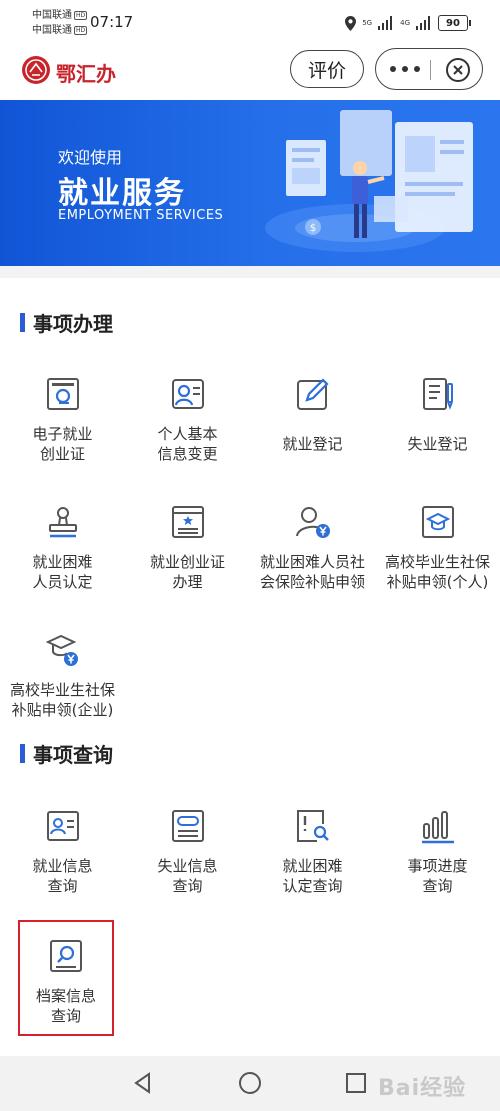 The height and width of the screenshot is (1111, 500). I want to click on carrier-2: 中国联通 HD, so click(60, 30).